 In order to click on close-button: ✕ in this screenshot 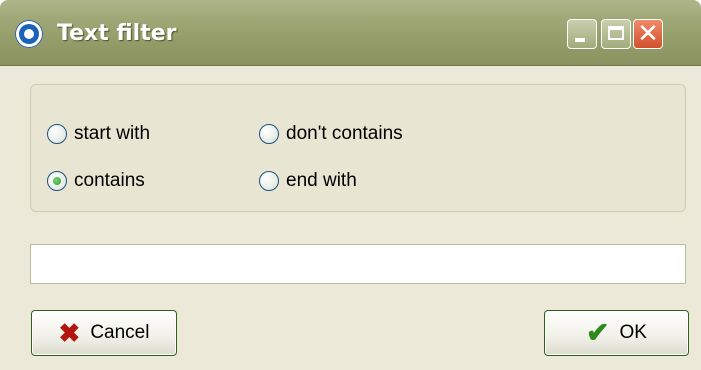, I will do `click(648, 34)`.